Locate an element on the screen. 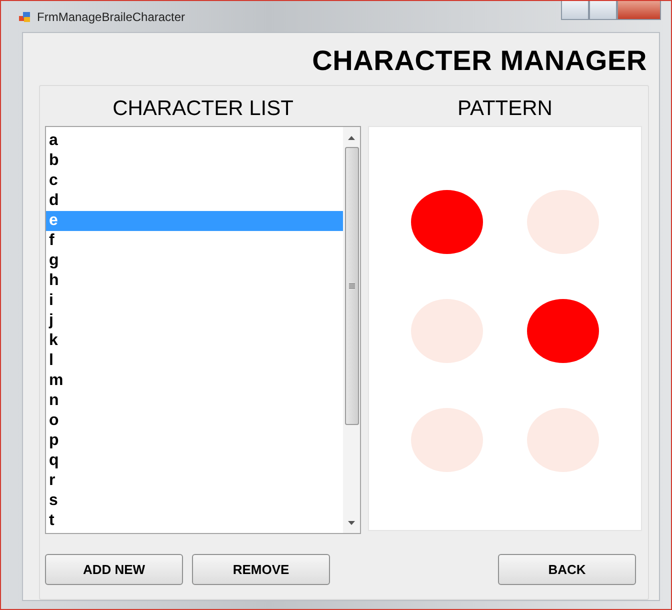  list-label: CHARACTER LIST is located at coordinates (203, 109).